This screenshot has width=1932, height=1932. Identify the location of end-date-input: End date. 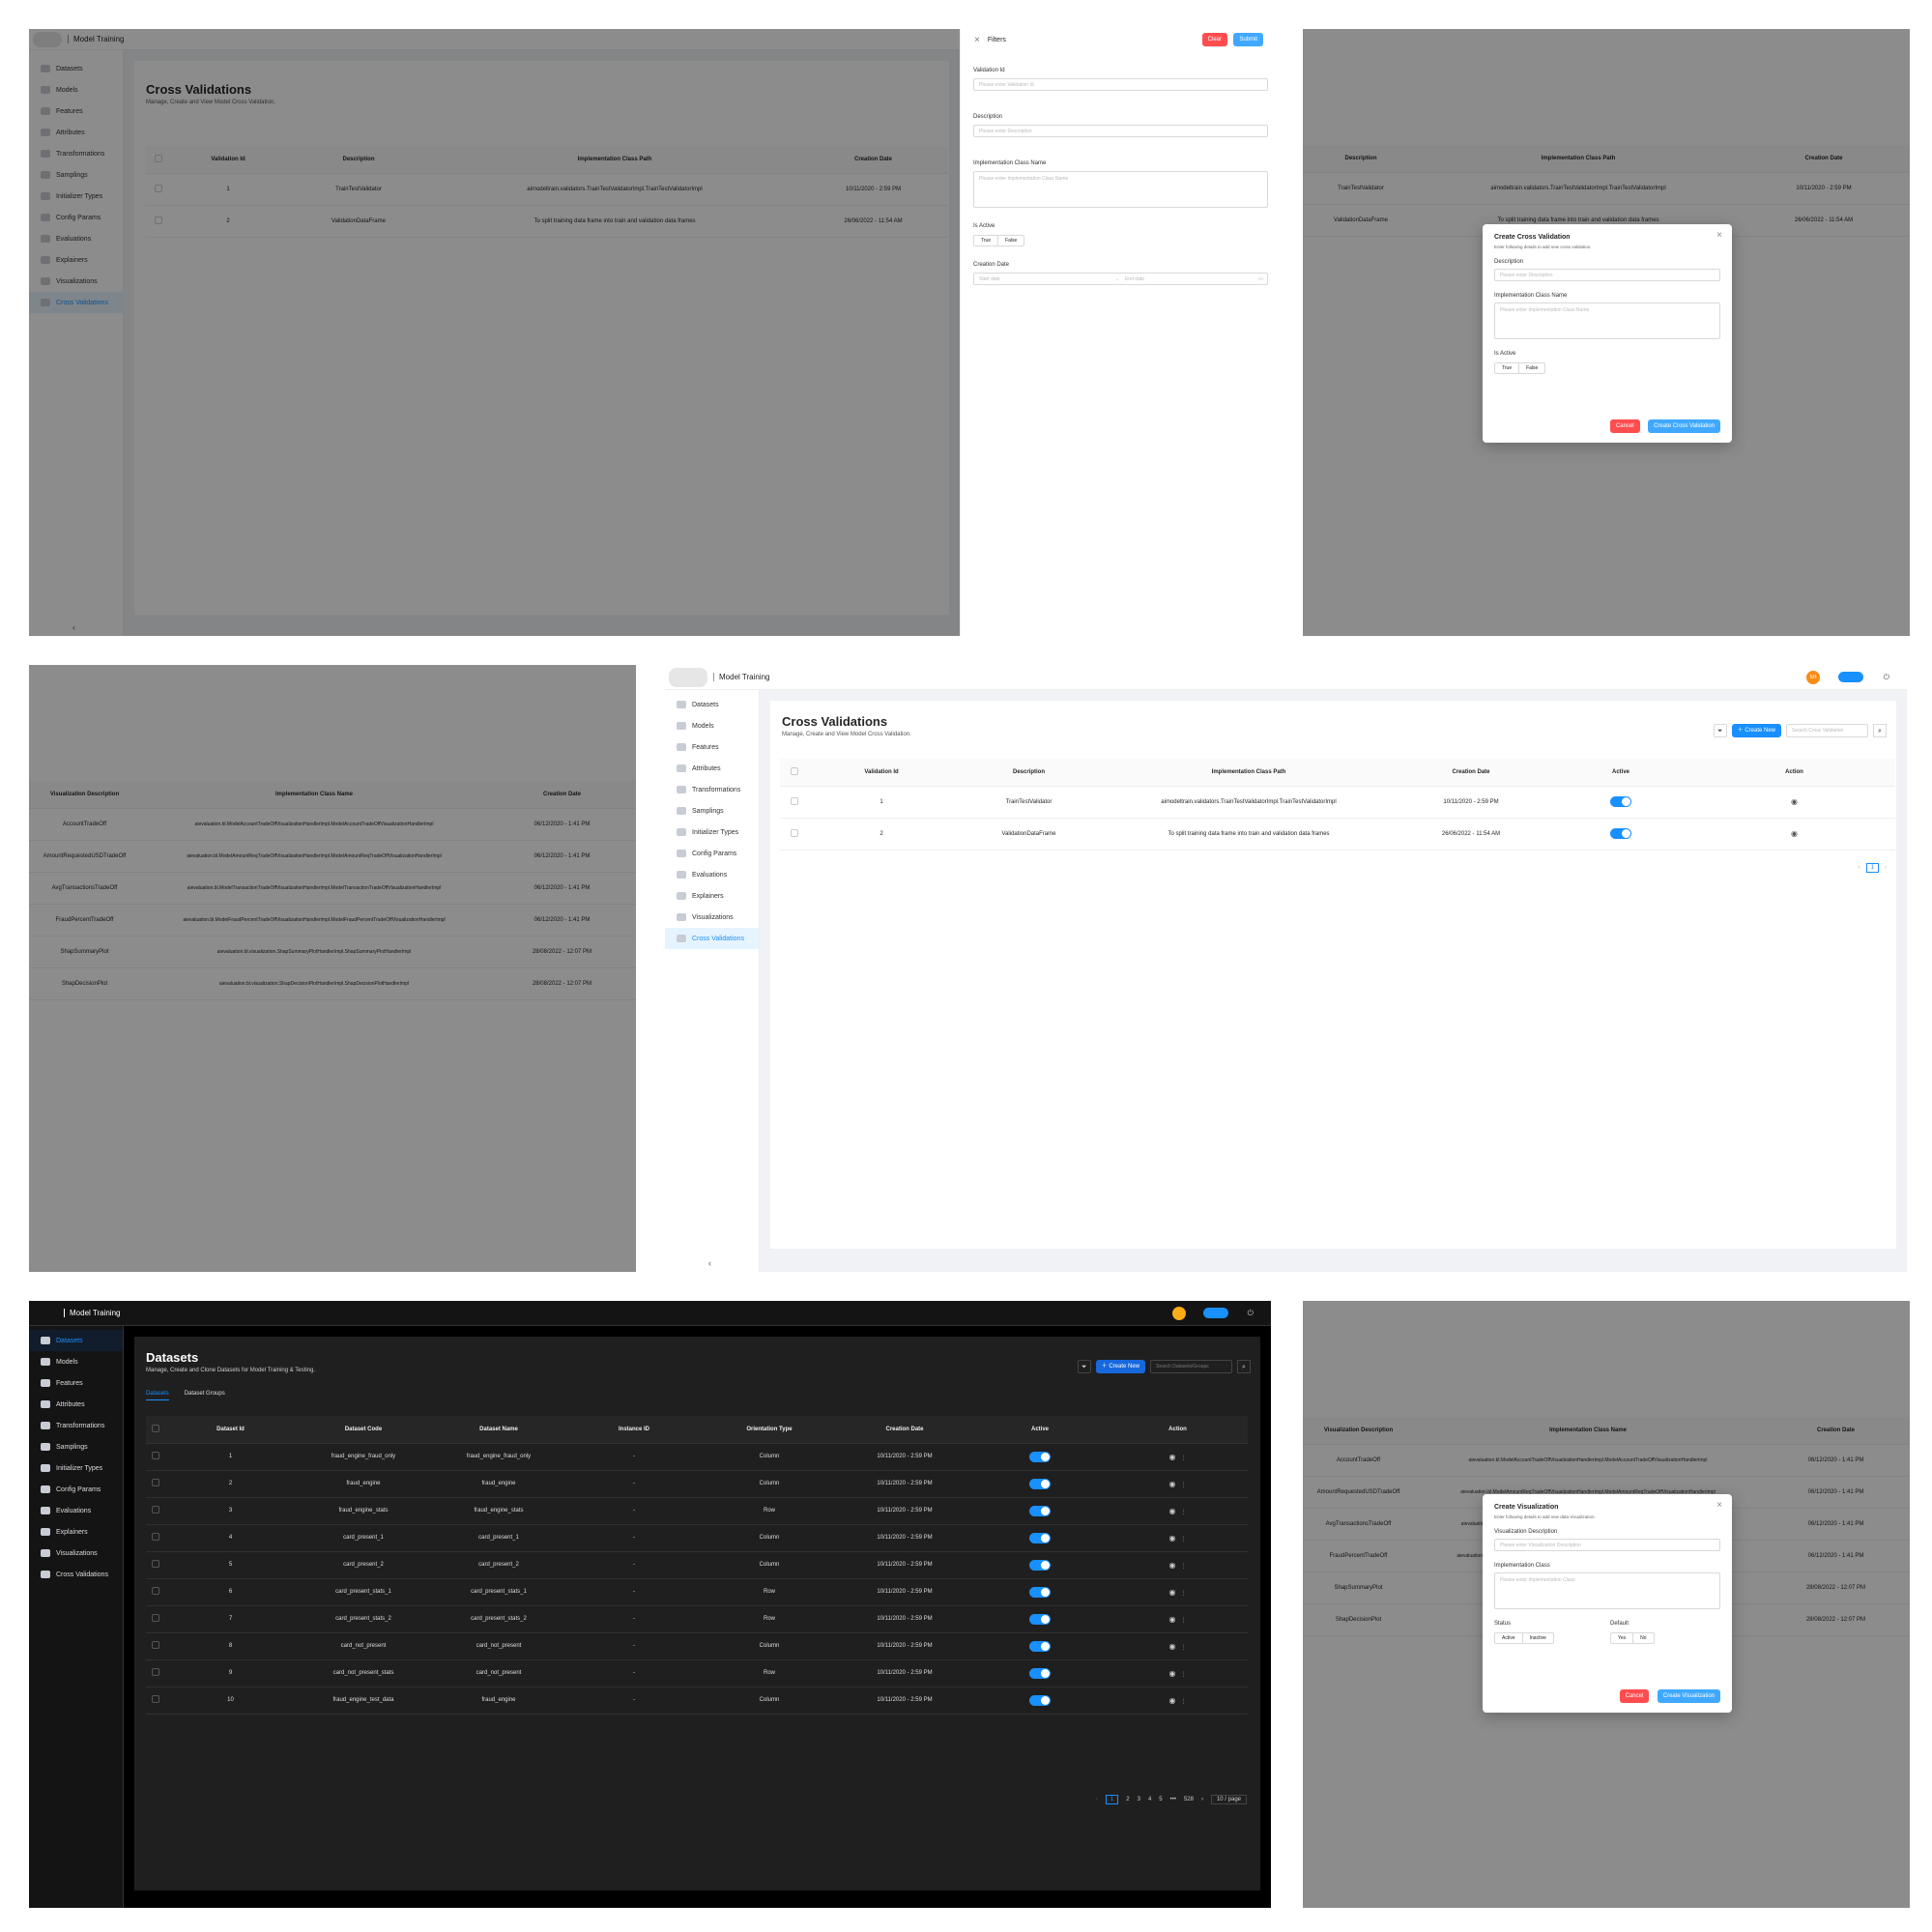
(1191, 279).